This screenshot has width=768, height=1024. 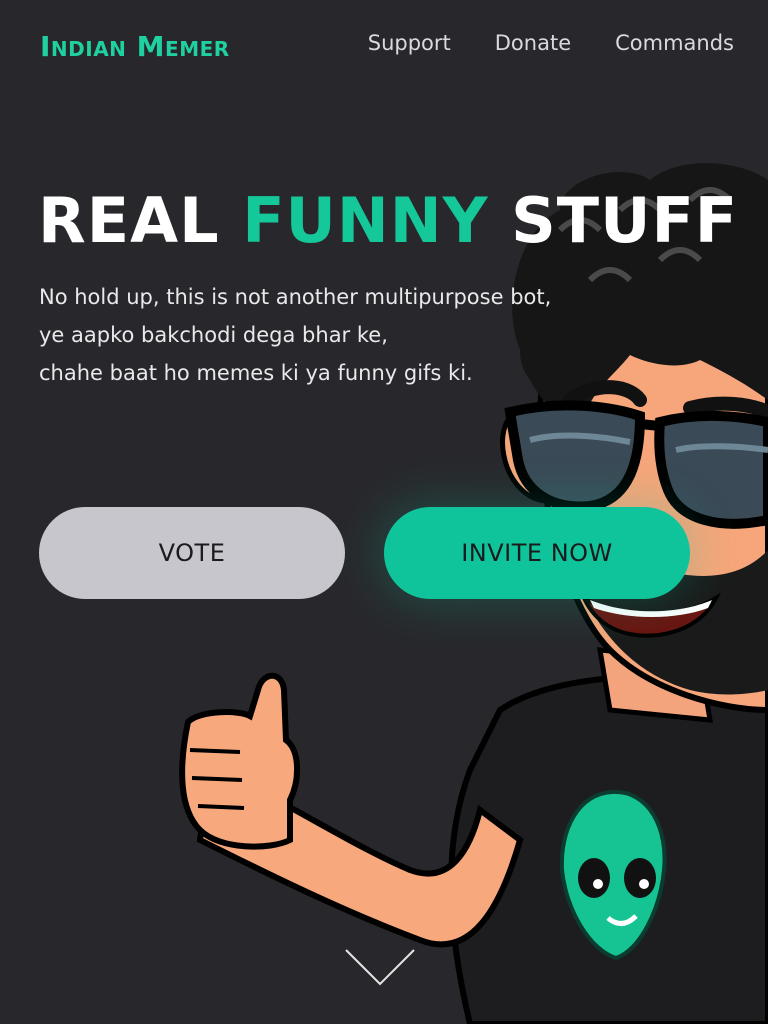 What do you see at coordinates (380, 968) in the screenshot?
I see `chevron-down-icon` at bounding box center [380, 968].